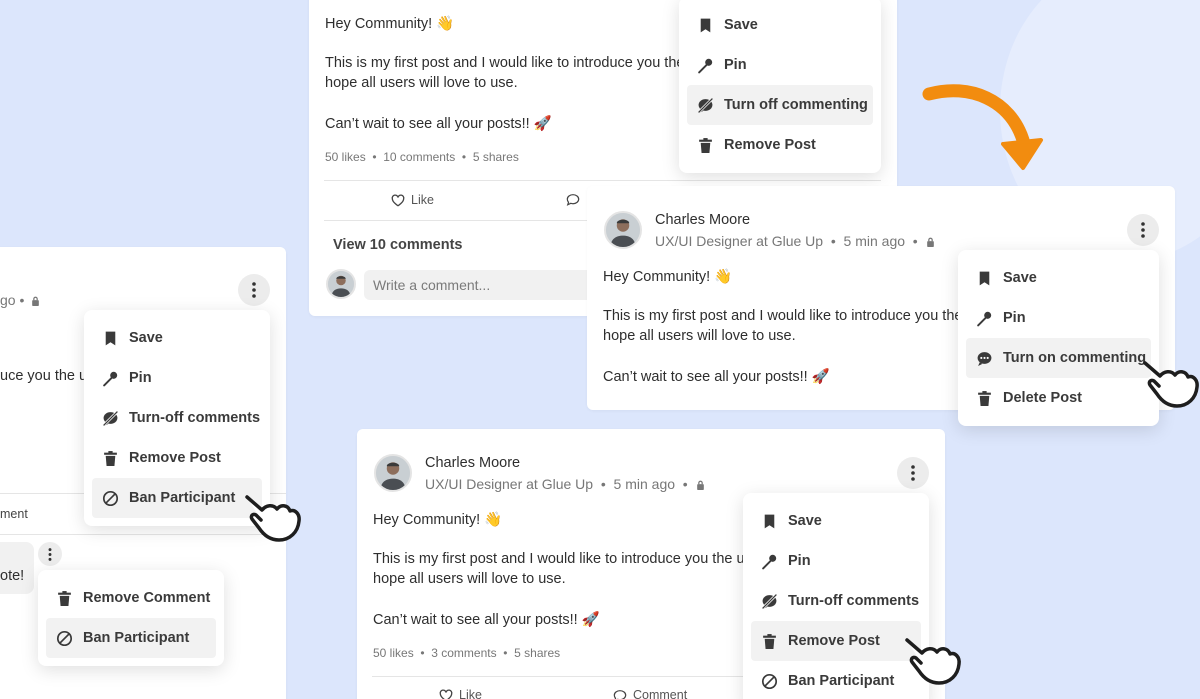  I want to click on post-stats: 50 likes • 10 comments • 5 shares, so click(422, 157).